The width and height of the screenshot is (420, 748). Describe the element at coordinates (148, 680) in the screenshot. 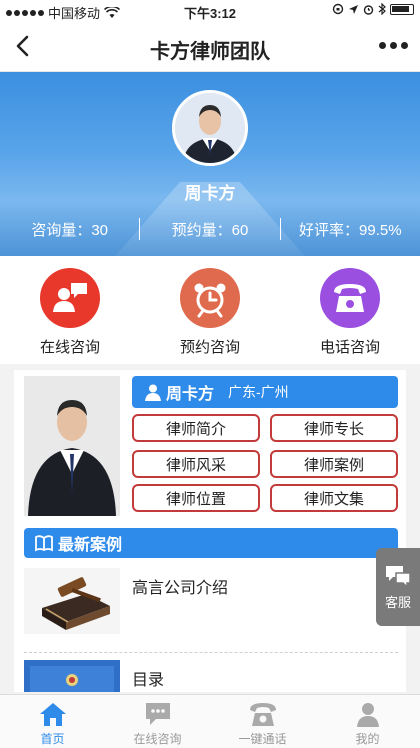

I see `case-title: 目录` at that location.